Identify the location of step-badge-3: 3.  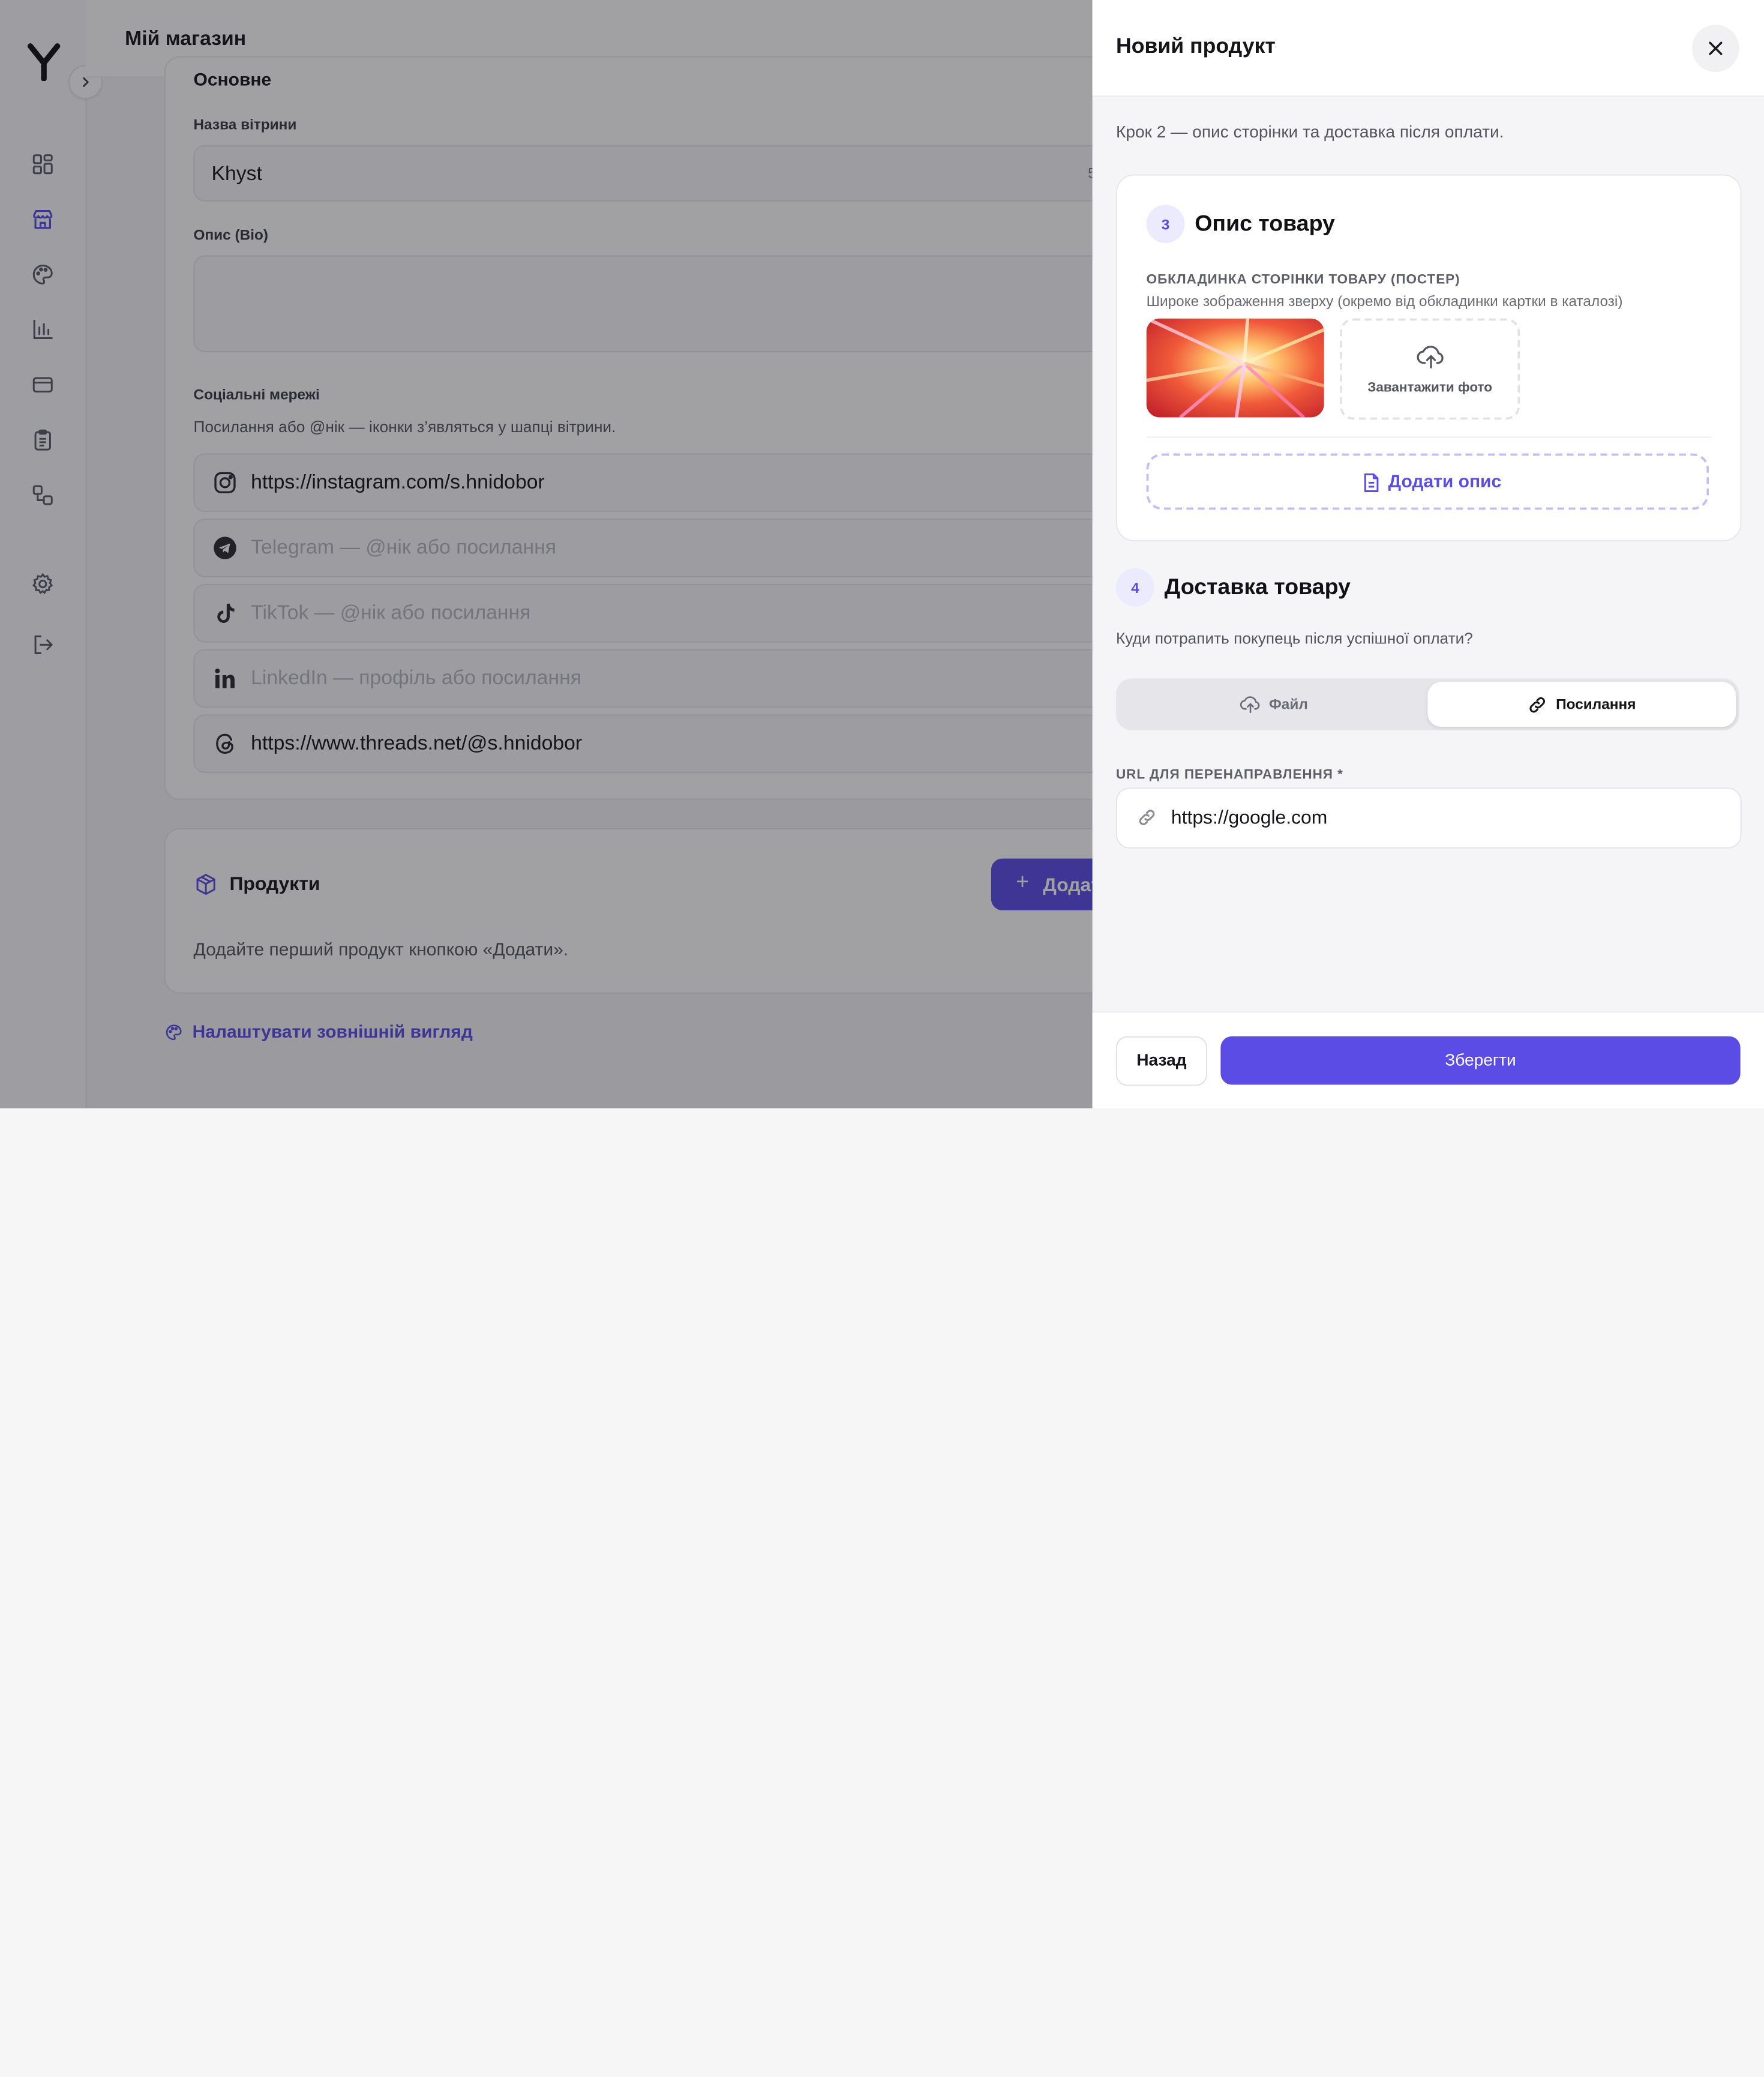
(1166, 224).